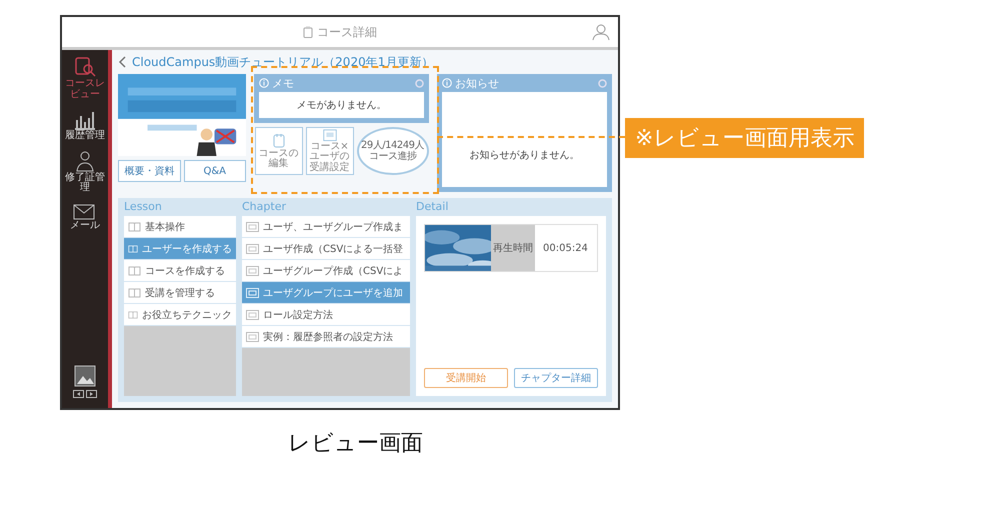  What do you see at coordinates (326, 248) in the screenshot?
I see `chapter-item: ユーザ作成（CSVによる一括登` at bounding box center [326, 248].